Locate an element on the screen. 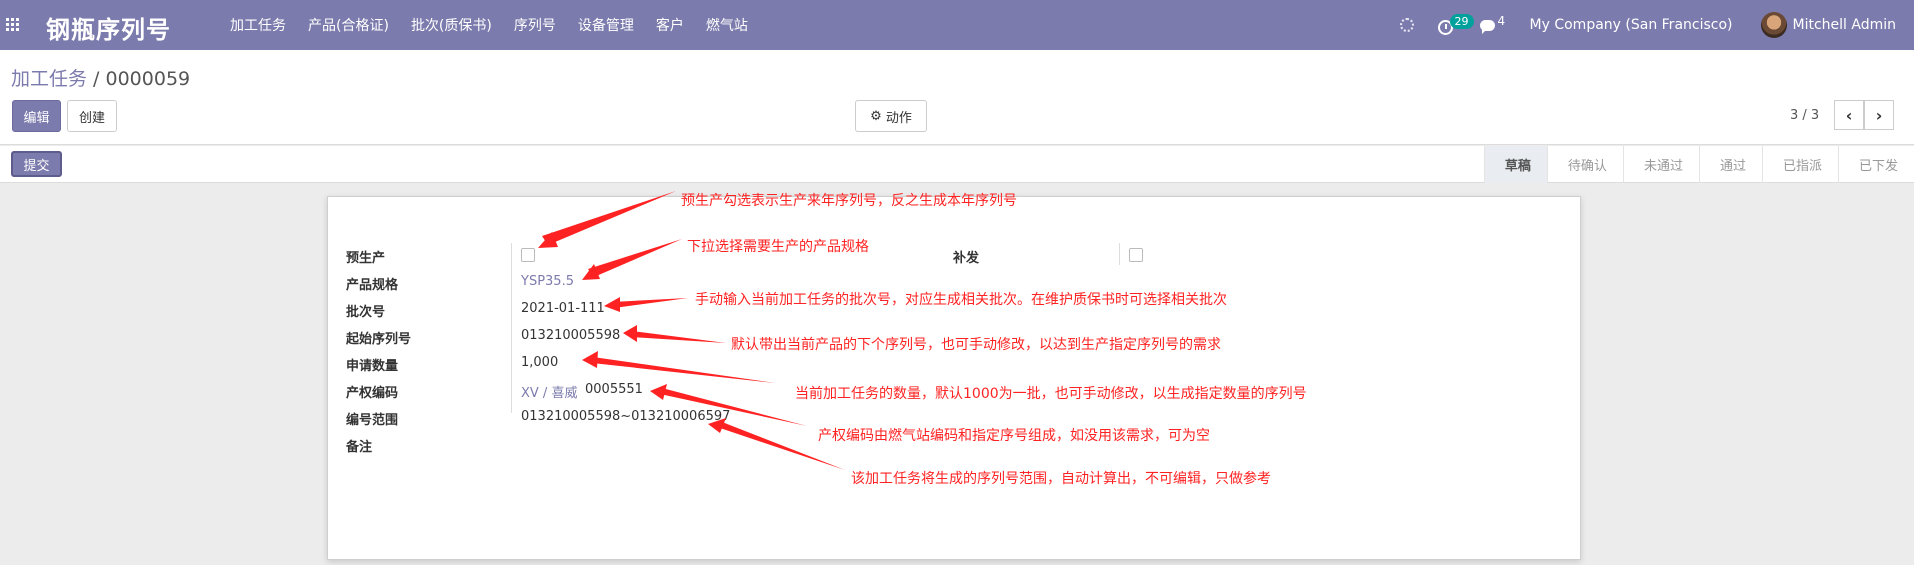  stage-issued: 已下发 is located at coordinates (1875, 164).